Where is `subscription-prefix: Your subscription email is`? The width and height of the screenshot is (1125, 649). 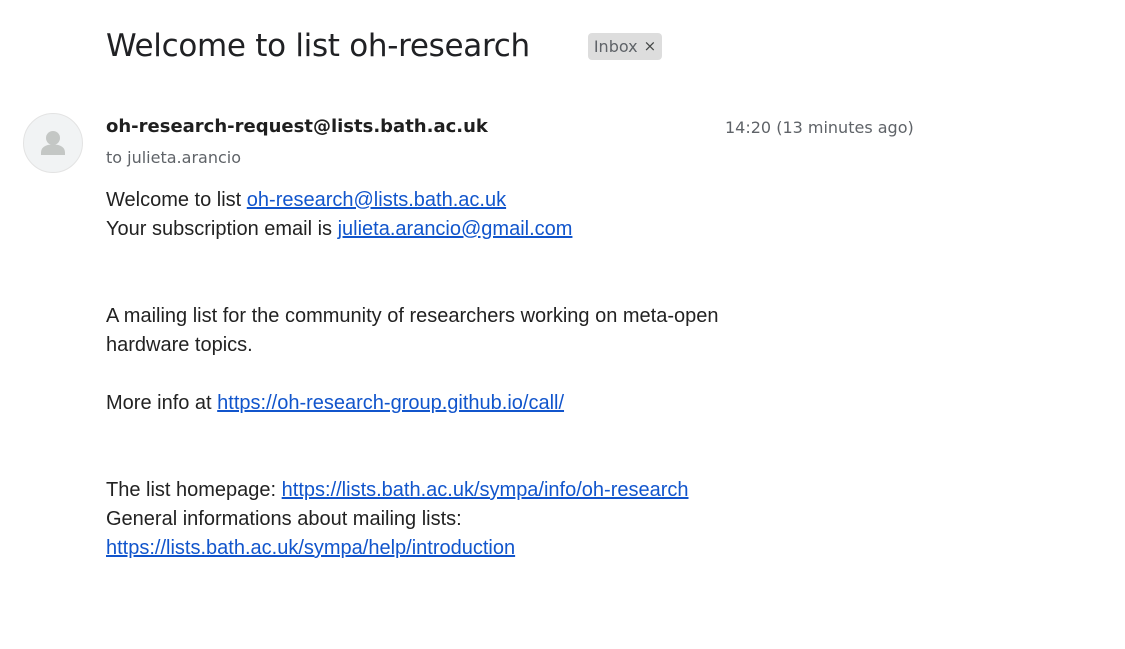 subscription-prefix: Your subscription email is is located at coordinates (222, 229).